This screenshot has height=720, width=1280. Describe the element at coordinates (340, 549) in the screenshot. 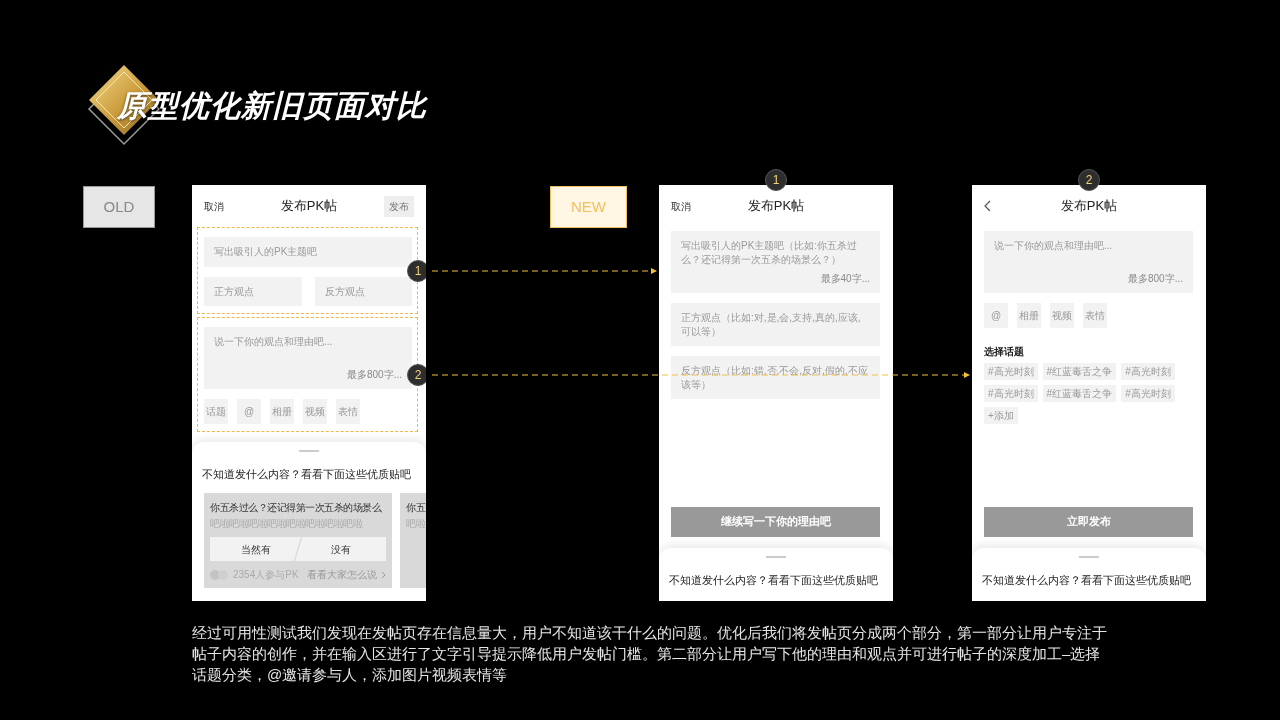

I see `option-button: 没有` at that location.